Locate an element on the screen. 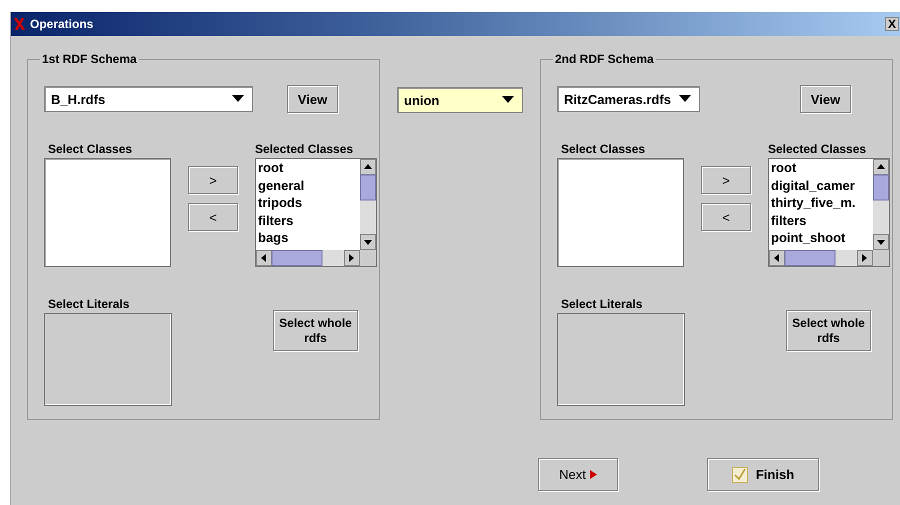 This screenshot has width=900, height=505. selected-classes-list: root digital_camer thirty_five_m. filters point_shoot is located at coordinates (821, 204).